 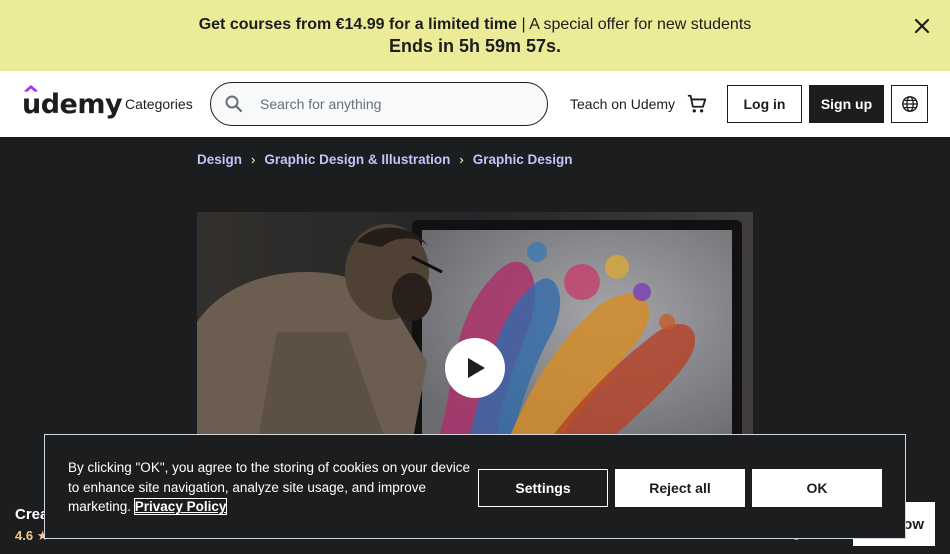 What do you see at coordinates (31, 88) in the screenshot?
I see `logo-hat-icon` at bounding box center [31, 88].